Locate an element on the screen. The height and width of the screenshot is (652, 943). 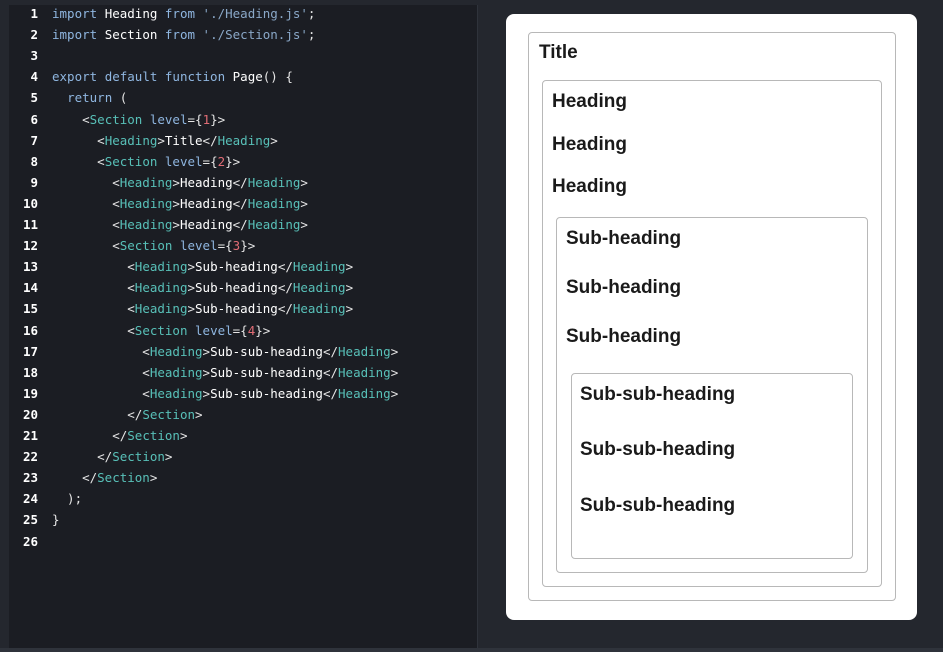
code-text: <Heading>Title</Heading> is located at coordinates (165, 140).